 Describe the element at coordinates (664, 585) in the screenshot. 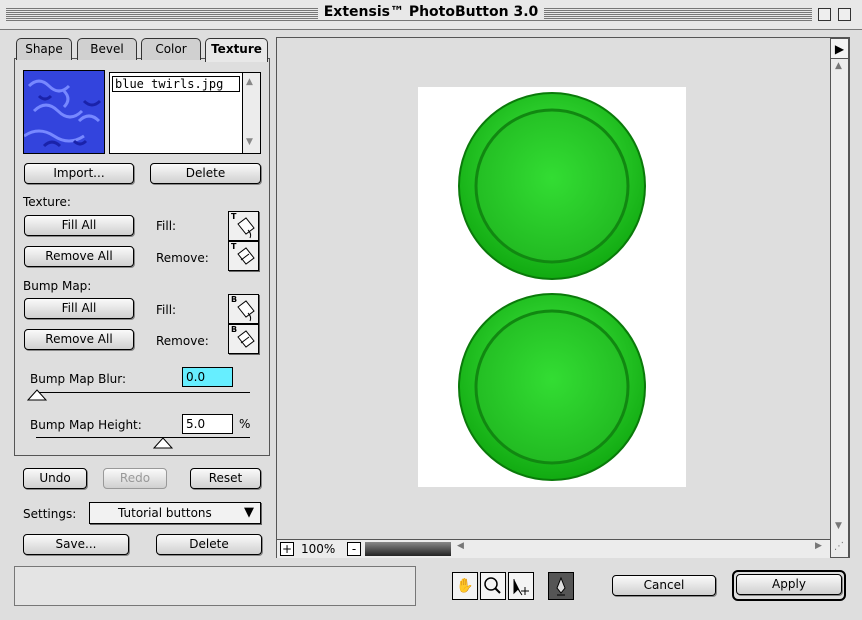

I see `cancel-button: Cancel` at that location.